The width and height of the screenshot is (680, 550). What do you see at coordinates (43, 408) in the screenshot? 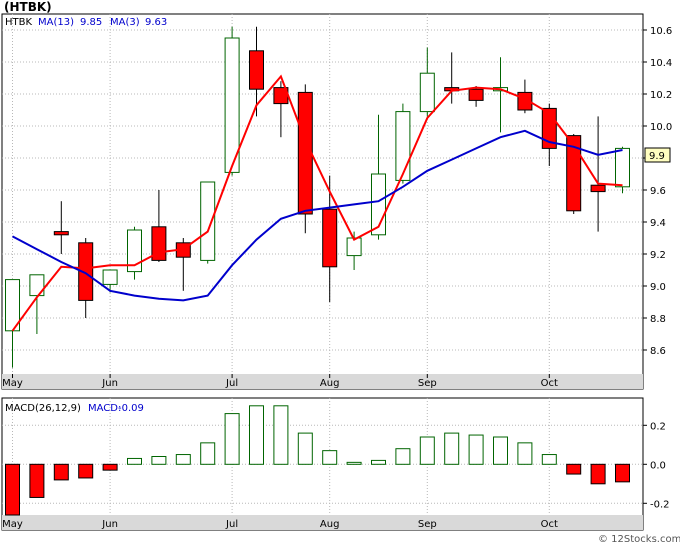
I see `macd-legend-label: MACD(26,12,9)` at bounding box center [43, 408].